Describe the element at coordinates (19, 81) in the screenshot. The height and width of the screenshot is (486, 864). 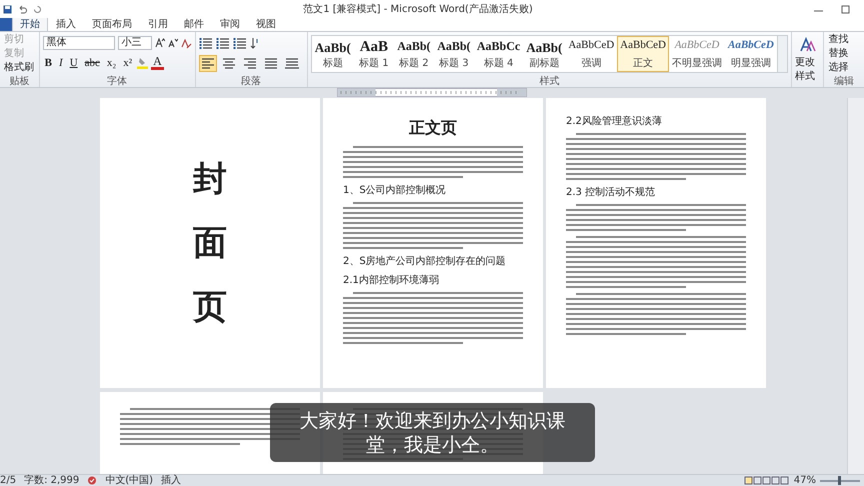
I see `group-label: 贴板` at that location.